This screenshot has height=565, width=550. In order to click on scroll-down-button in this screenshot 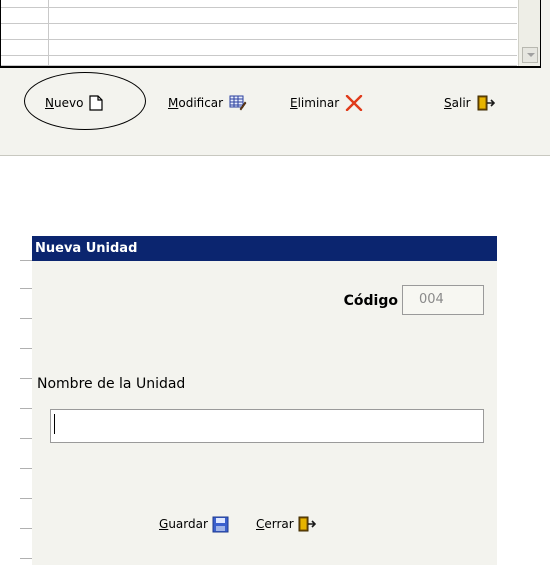, I will do `click(530, 55)`.